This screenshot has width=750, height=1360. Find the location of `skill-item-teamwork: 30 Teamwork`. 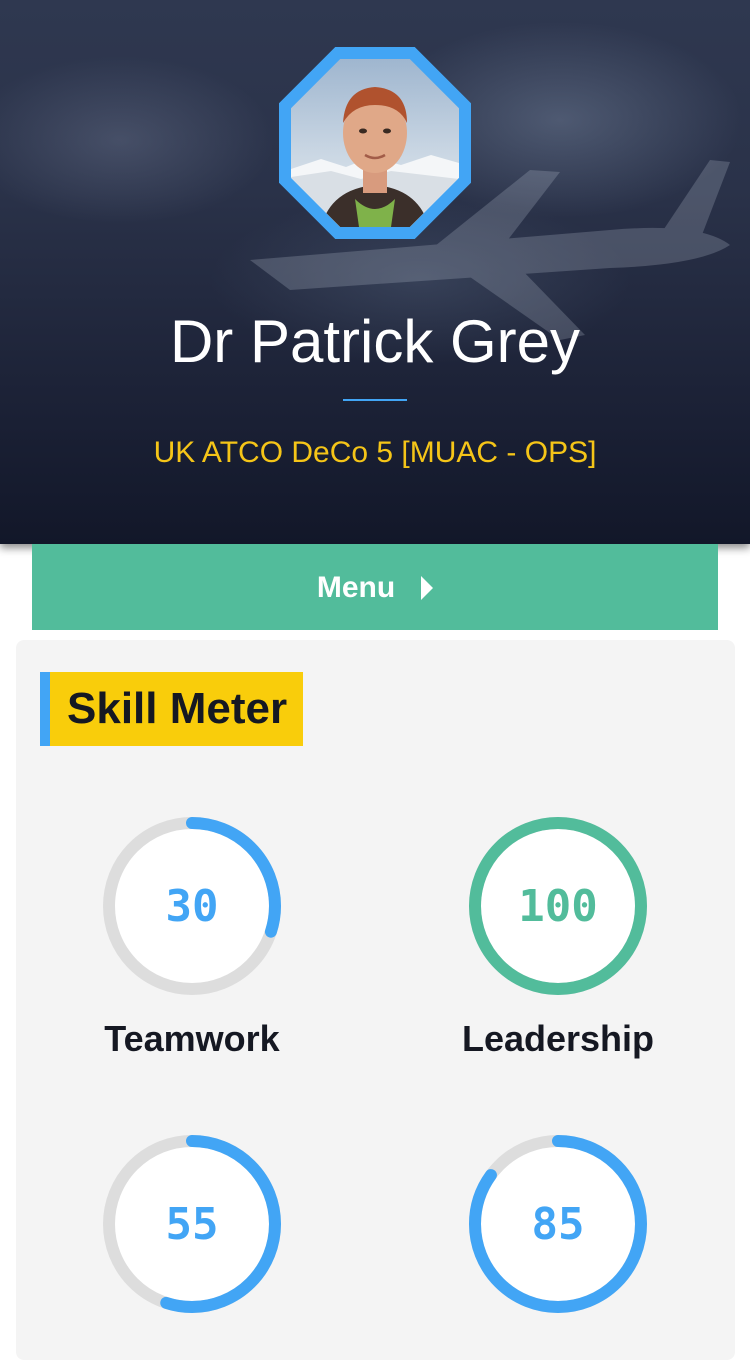

skill-item-teamwork: 30 Teamwork is located at coordinates (192, 938).